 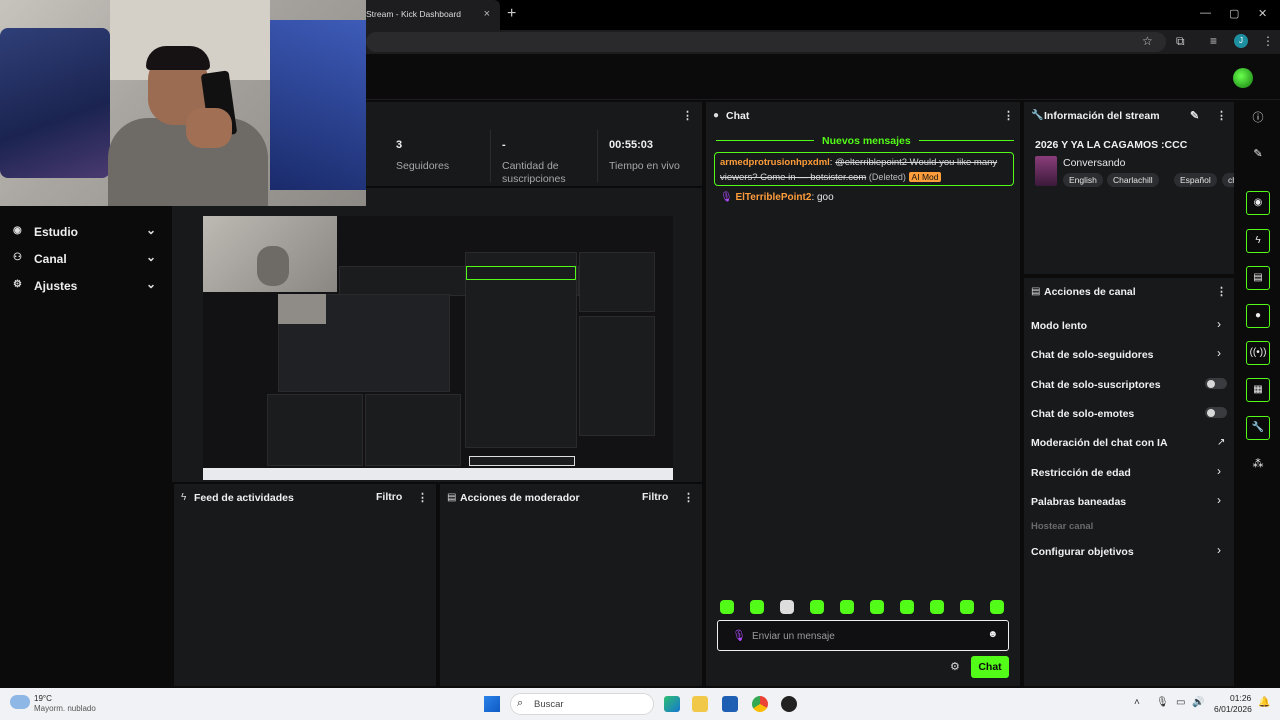 I want to click on omnibox, so click(x=766, y=42).